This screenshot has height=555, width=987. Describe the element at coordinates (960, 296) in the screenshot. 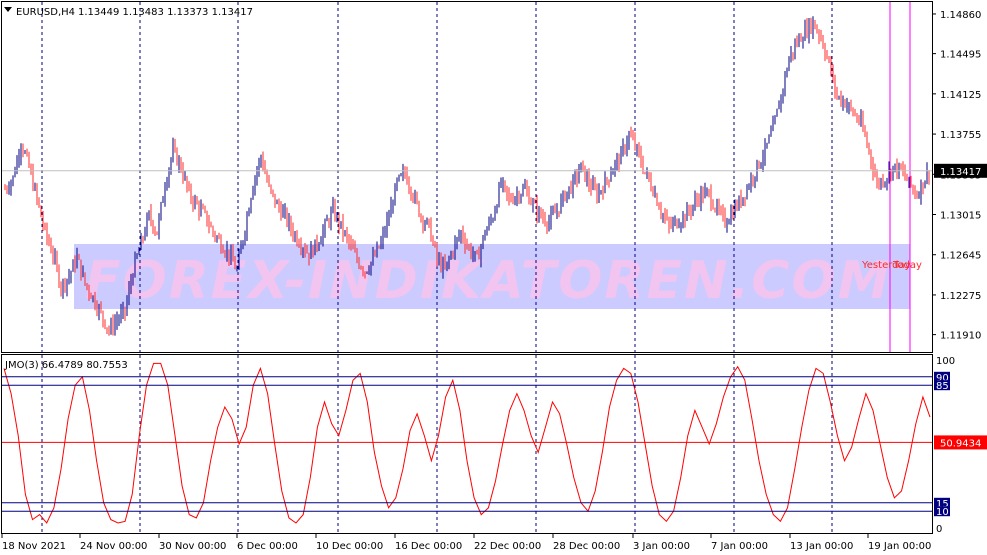

I see `price-tick-label: 1.12275` at that location.